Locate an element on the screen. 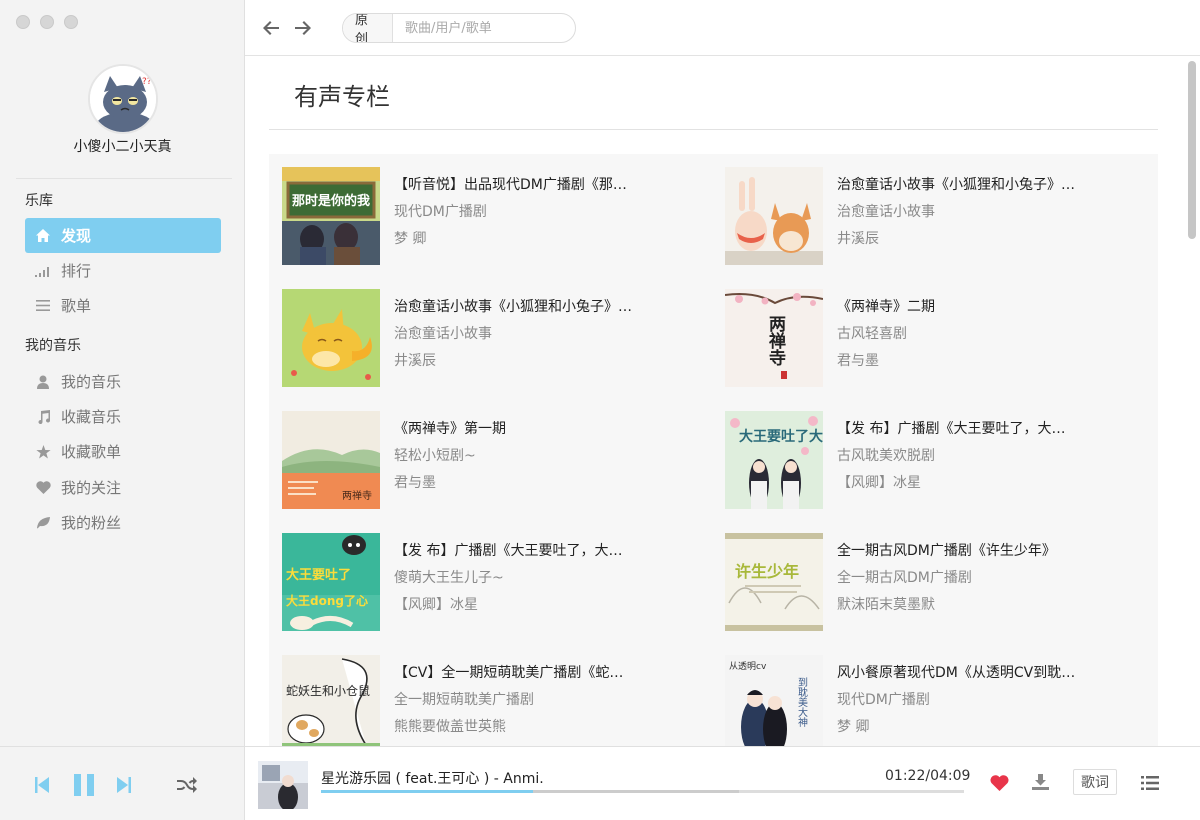 This screenshot has height=820, width=1200. music-note-icon is located at coordinates (43, 417).